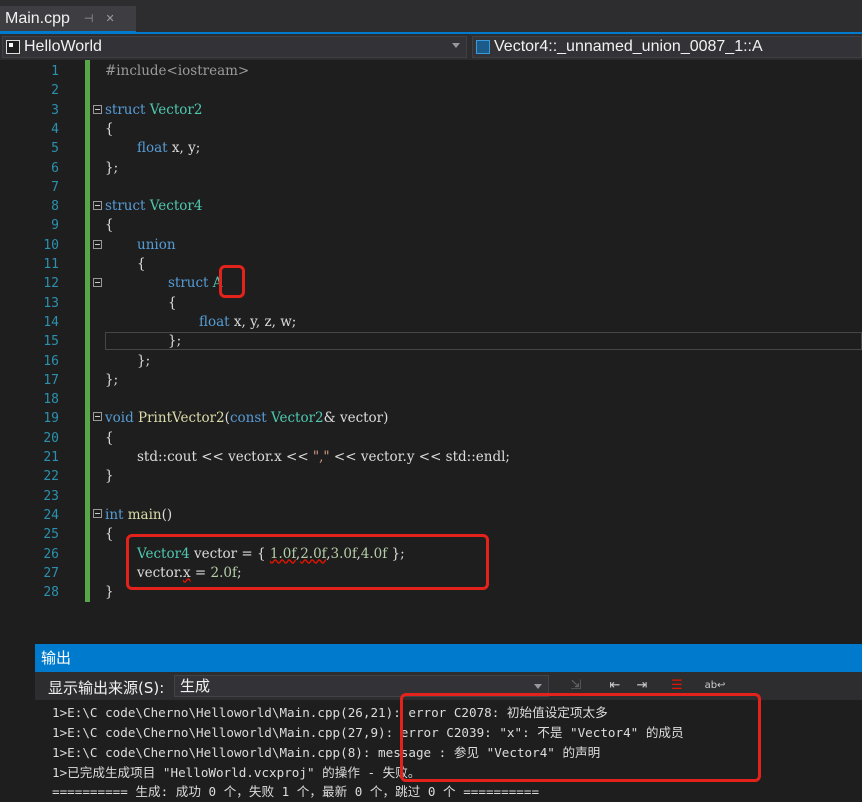 The height and width of the screenshot is (802, 862). What do you see at coordinates (431, 16) in the screenshot?
I see `document-tab-bar: Main.cpp ⊣ ✕` at bounding box center [431, 16].